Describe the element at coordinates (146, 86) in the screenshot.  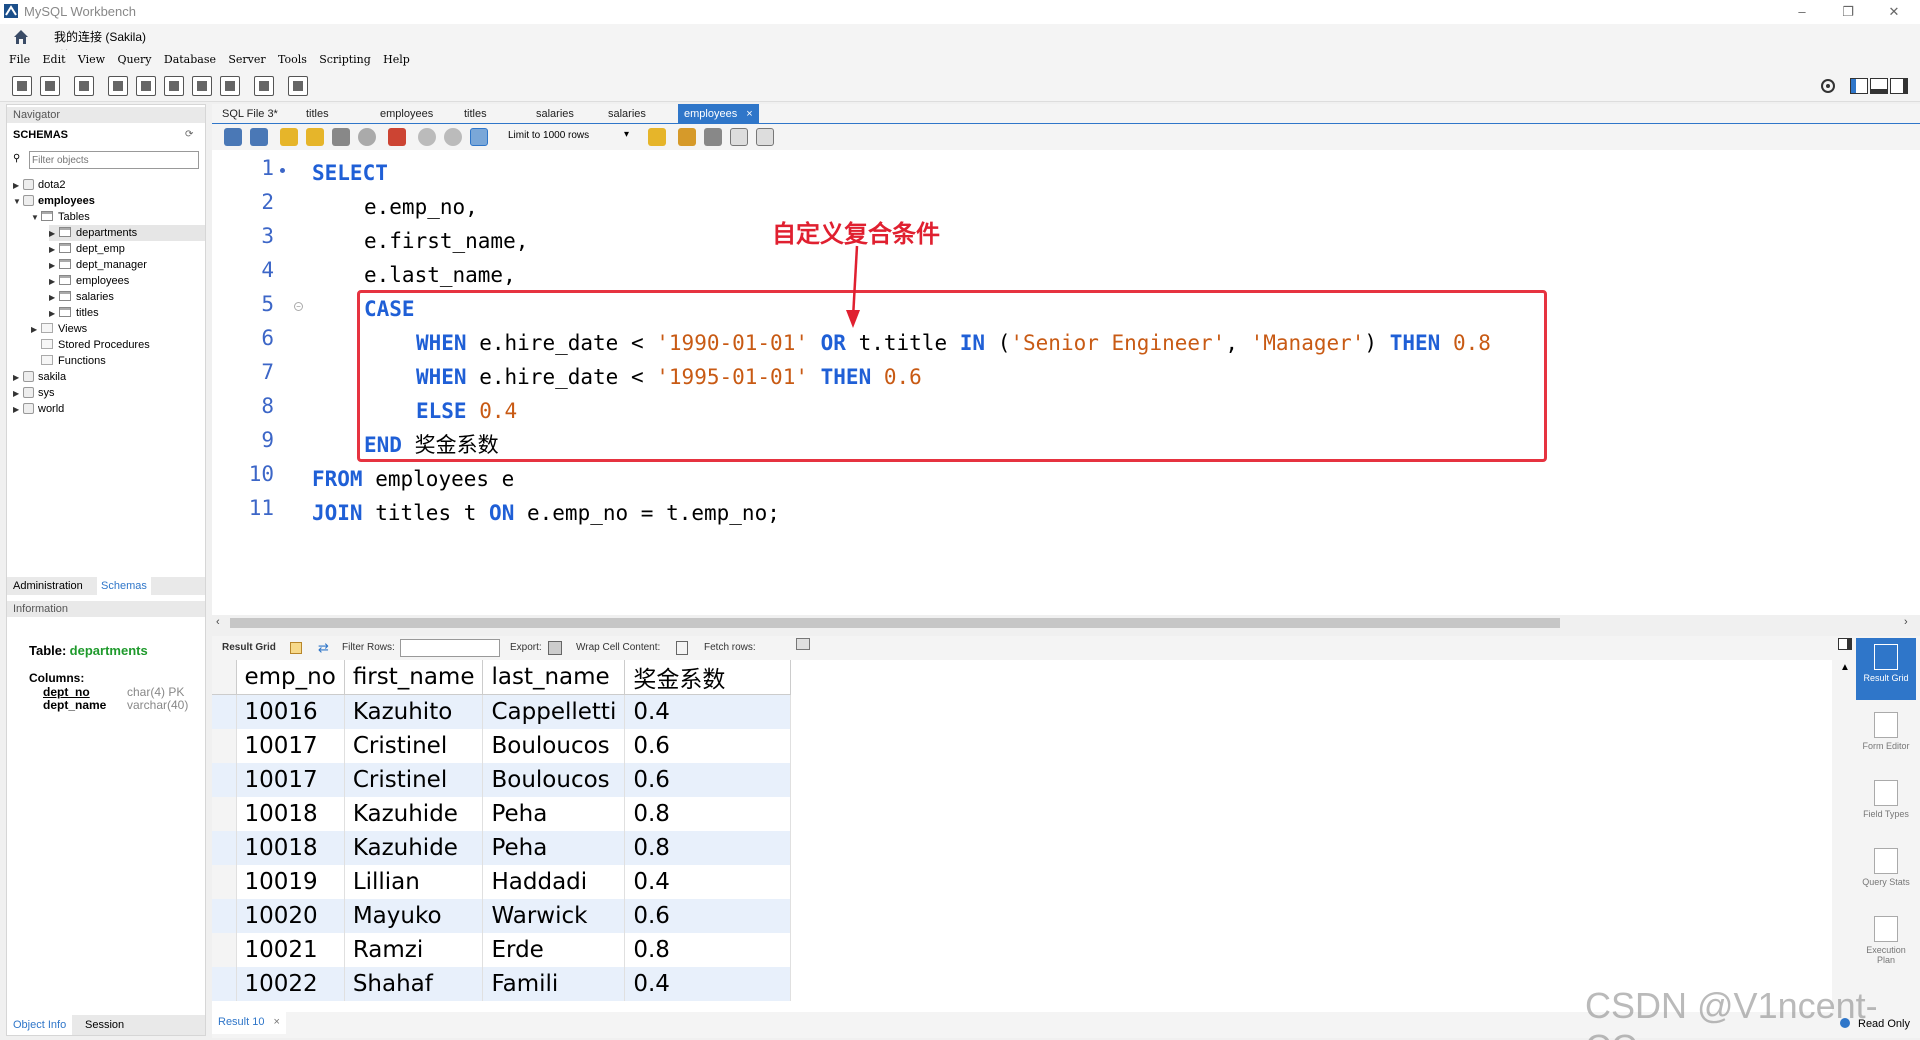
I see `create-table-icon` at that location.